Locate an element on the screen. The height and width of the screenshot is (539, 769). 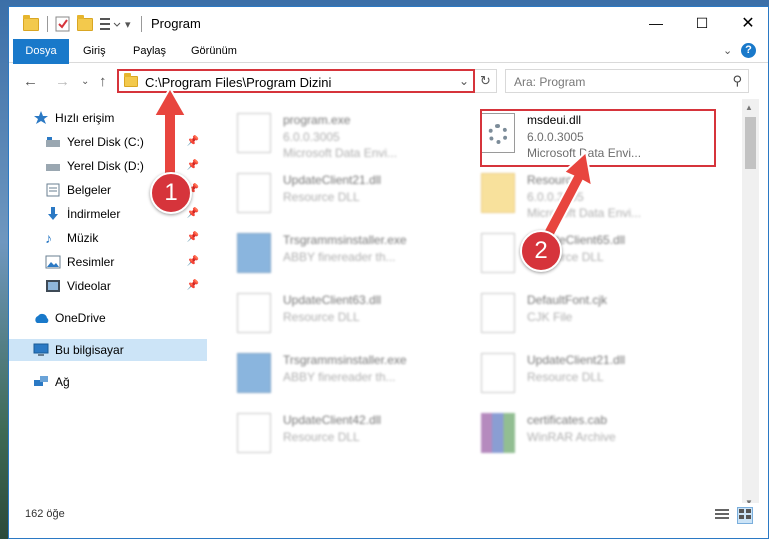
sidebar-item-videos: Videolar 📌 is located at coordinates (108, 286).